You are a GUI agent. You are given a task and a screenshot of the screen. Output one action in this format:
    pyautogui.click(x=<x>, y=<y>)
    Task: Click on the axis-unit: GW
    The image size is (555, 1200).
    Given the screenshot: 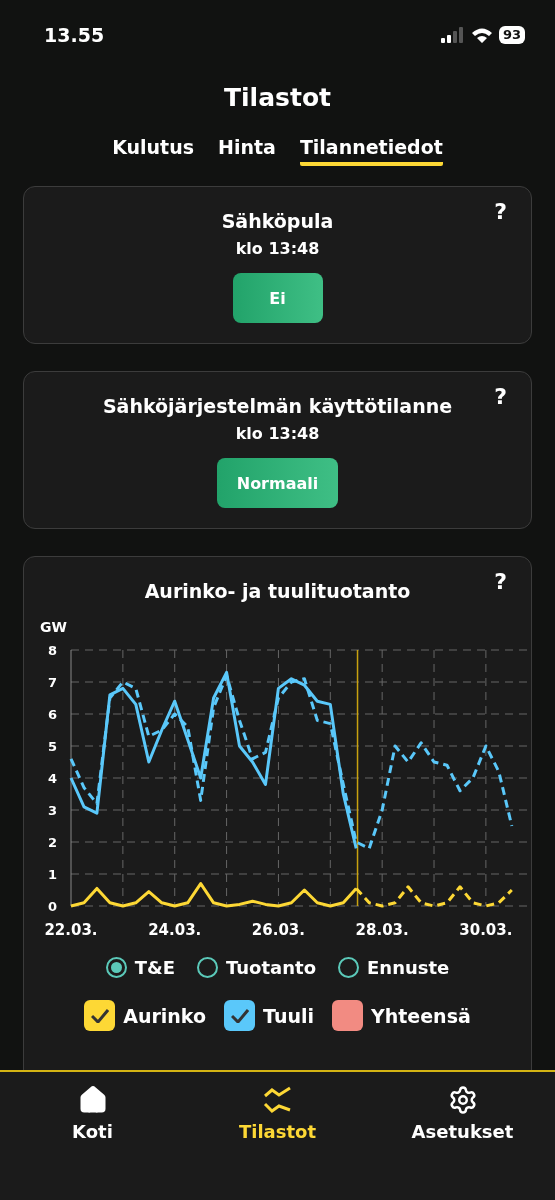 What is the action you would take?
    pyautogui.click(x=53, y=627)
    